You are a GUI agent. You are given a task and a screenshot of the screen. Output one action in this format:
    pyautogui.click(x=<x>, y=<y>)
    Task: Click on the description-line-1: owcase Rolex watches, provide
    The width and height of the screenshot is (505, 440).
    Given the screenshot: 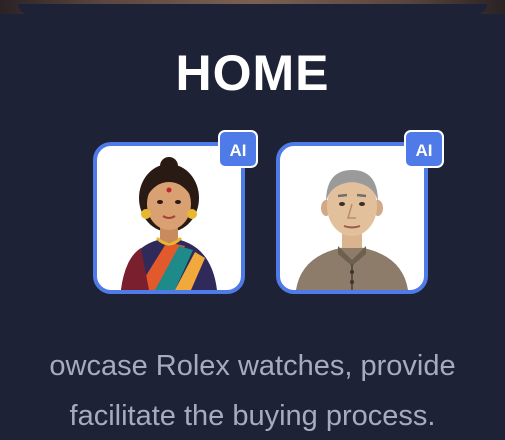 What is the action you would take?
    pyautogui.click(x=252, y=366)
    